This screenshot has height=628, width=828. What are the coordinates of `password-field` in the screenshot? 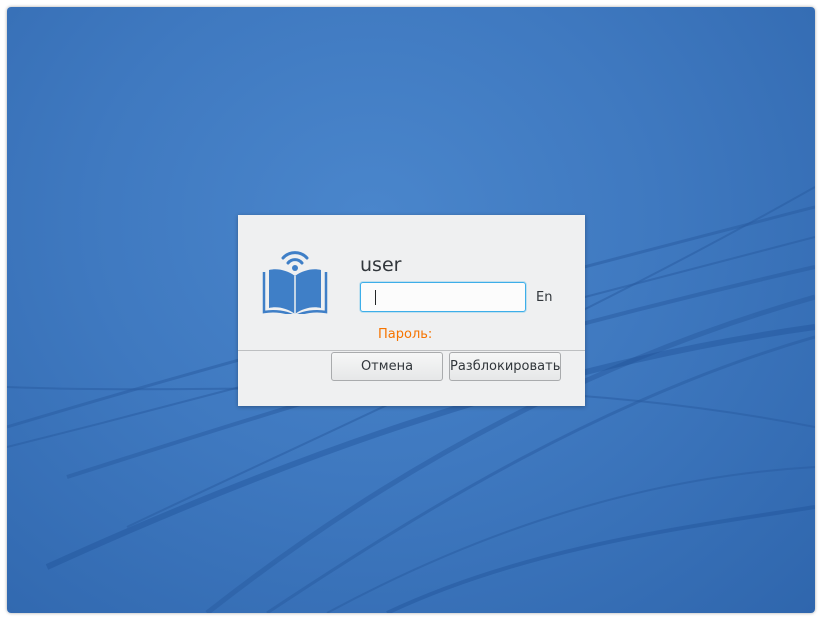 It's located at (443, 297).